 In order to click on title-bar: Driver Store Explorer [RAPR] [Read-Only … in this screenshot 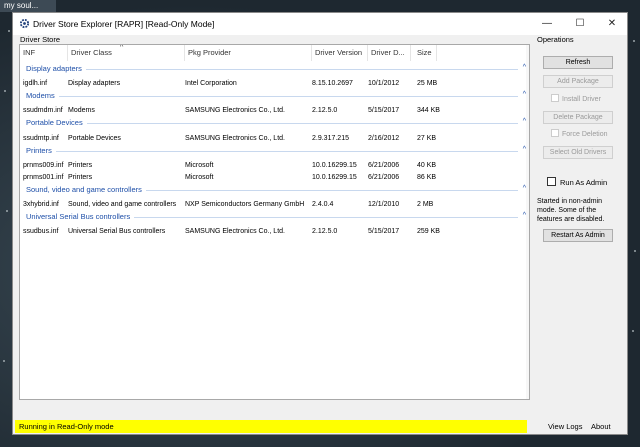, I will do `click(320, 24)`.